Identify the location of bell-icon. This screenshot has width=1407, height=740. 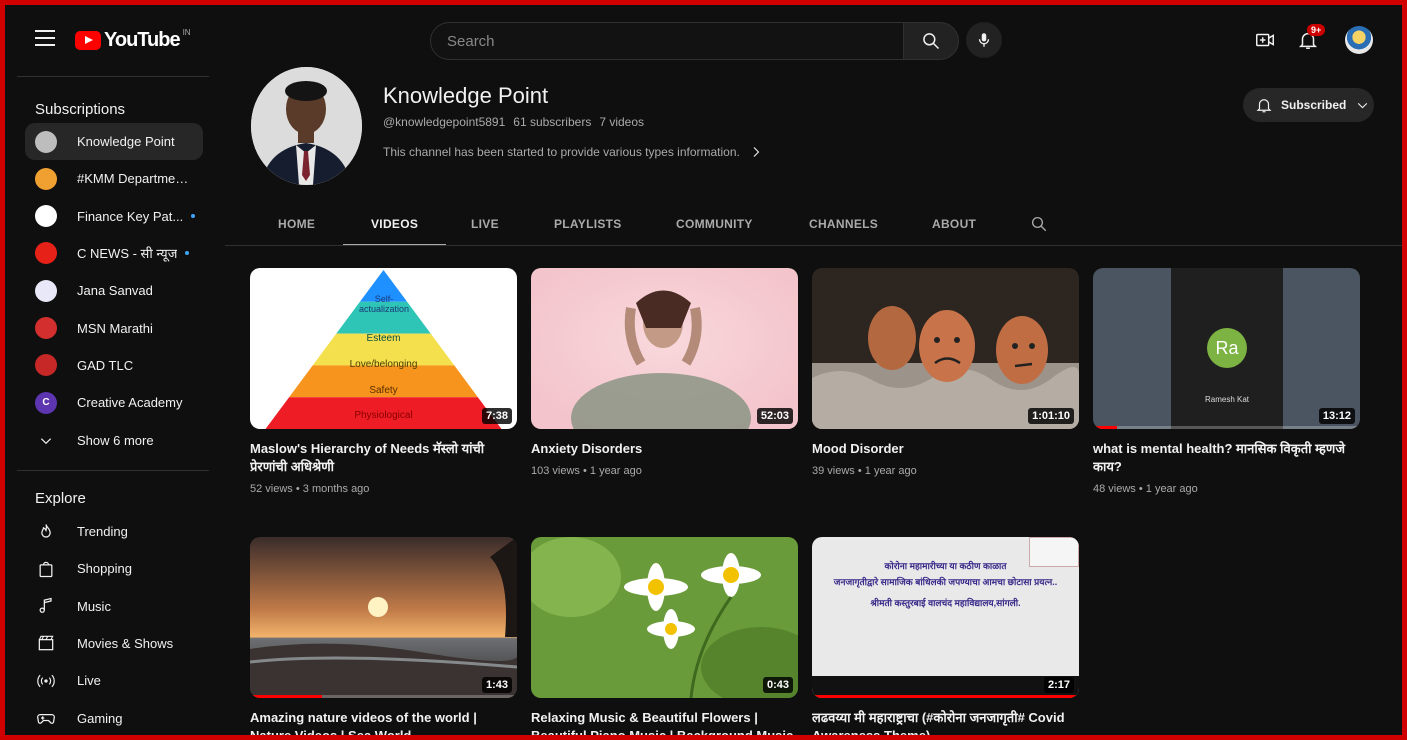
(1264, 106).